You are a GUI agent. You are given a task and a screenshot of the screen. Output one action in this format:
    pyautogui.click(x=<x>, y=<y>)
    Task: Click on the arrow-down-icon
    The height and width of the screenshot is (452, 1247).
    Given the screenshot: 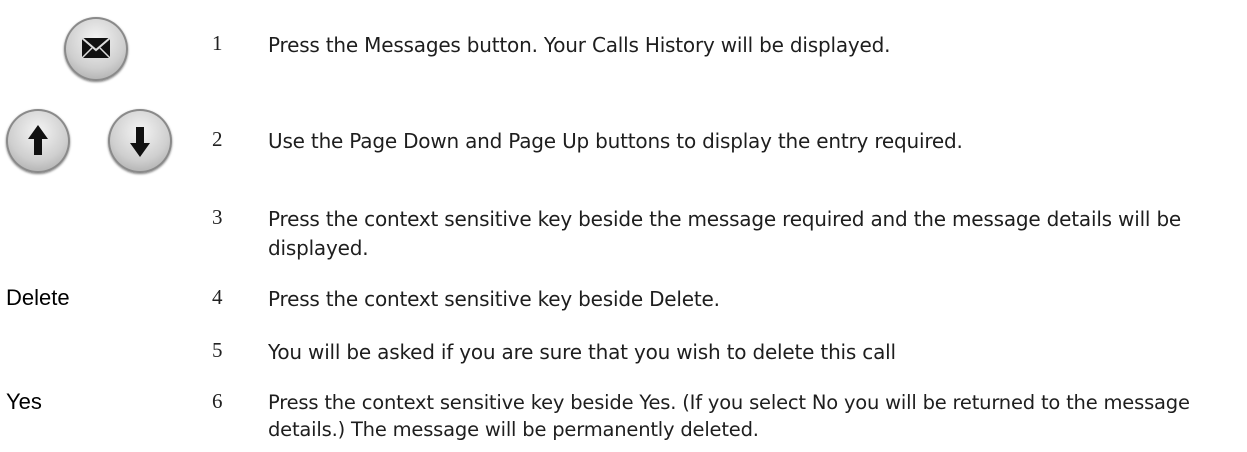 What is the action you would take?
    pyautogui.click(x=140, y=142)
    